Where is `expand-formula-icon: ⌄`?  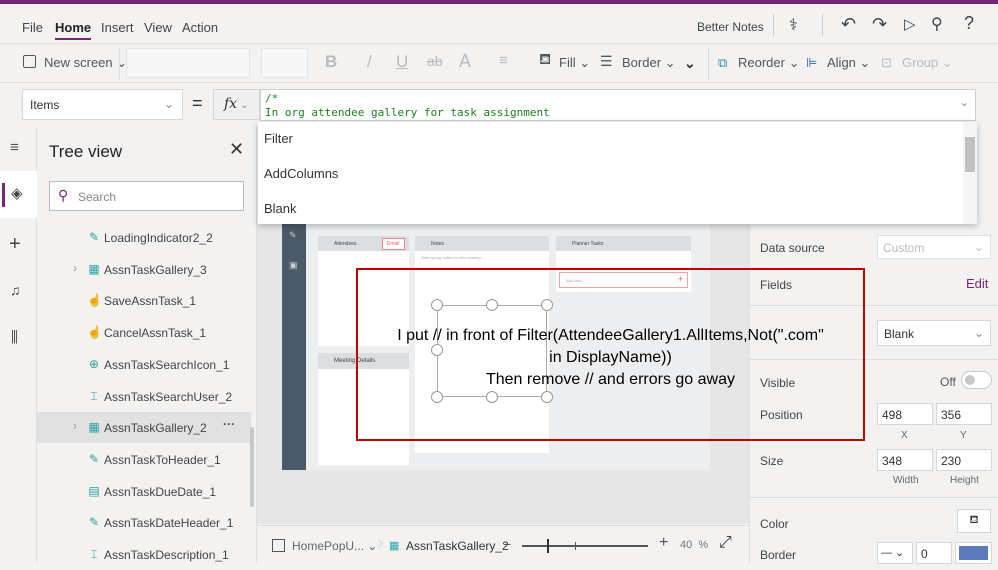
expand-formula-icon: ⌄ is located at coordinates (964, 103).